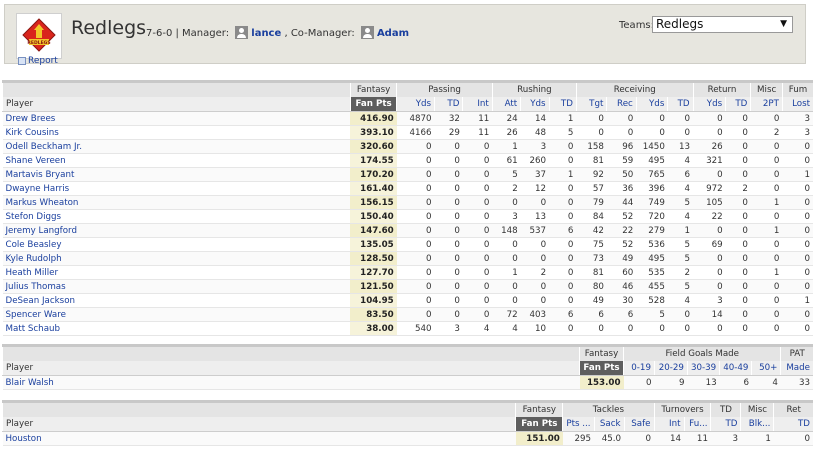 The image size is (815, 453). Describe the element at coordinates (709, 202) in the screenshot. I see `stat-cell: 105` at that location.